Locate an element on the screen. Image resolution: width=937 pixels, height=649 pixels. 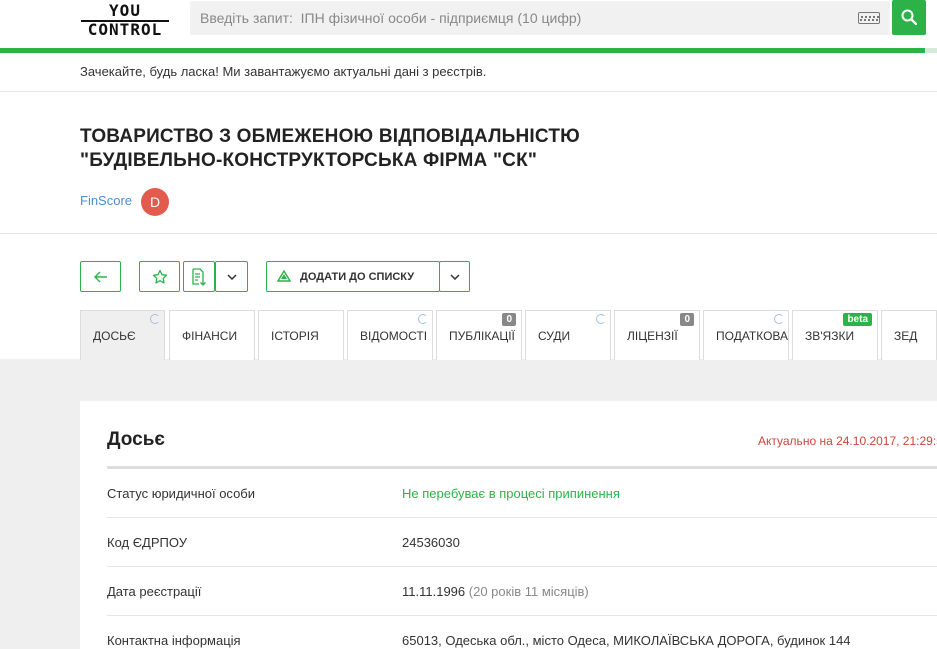
logo-bottom-text: CONTROL is located at coordinates (125, 29).